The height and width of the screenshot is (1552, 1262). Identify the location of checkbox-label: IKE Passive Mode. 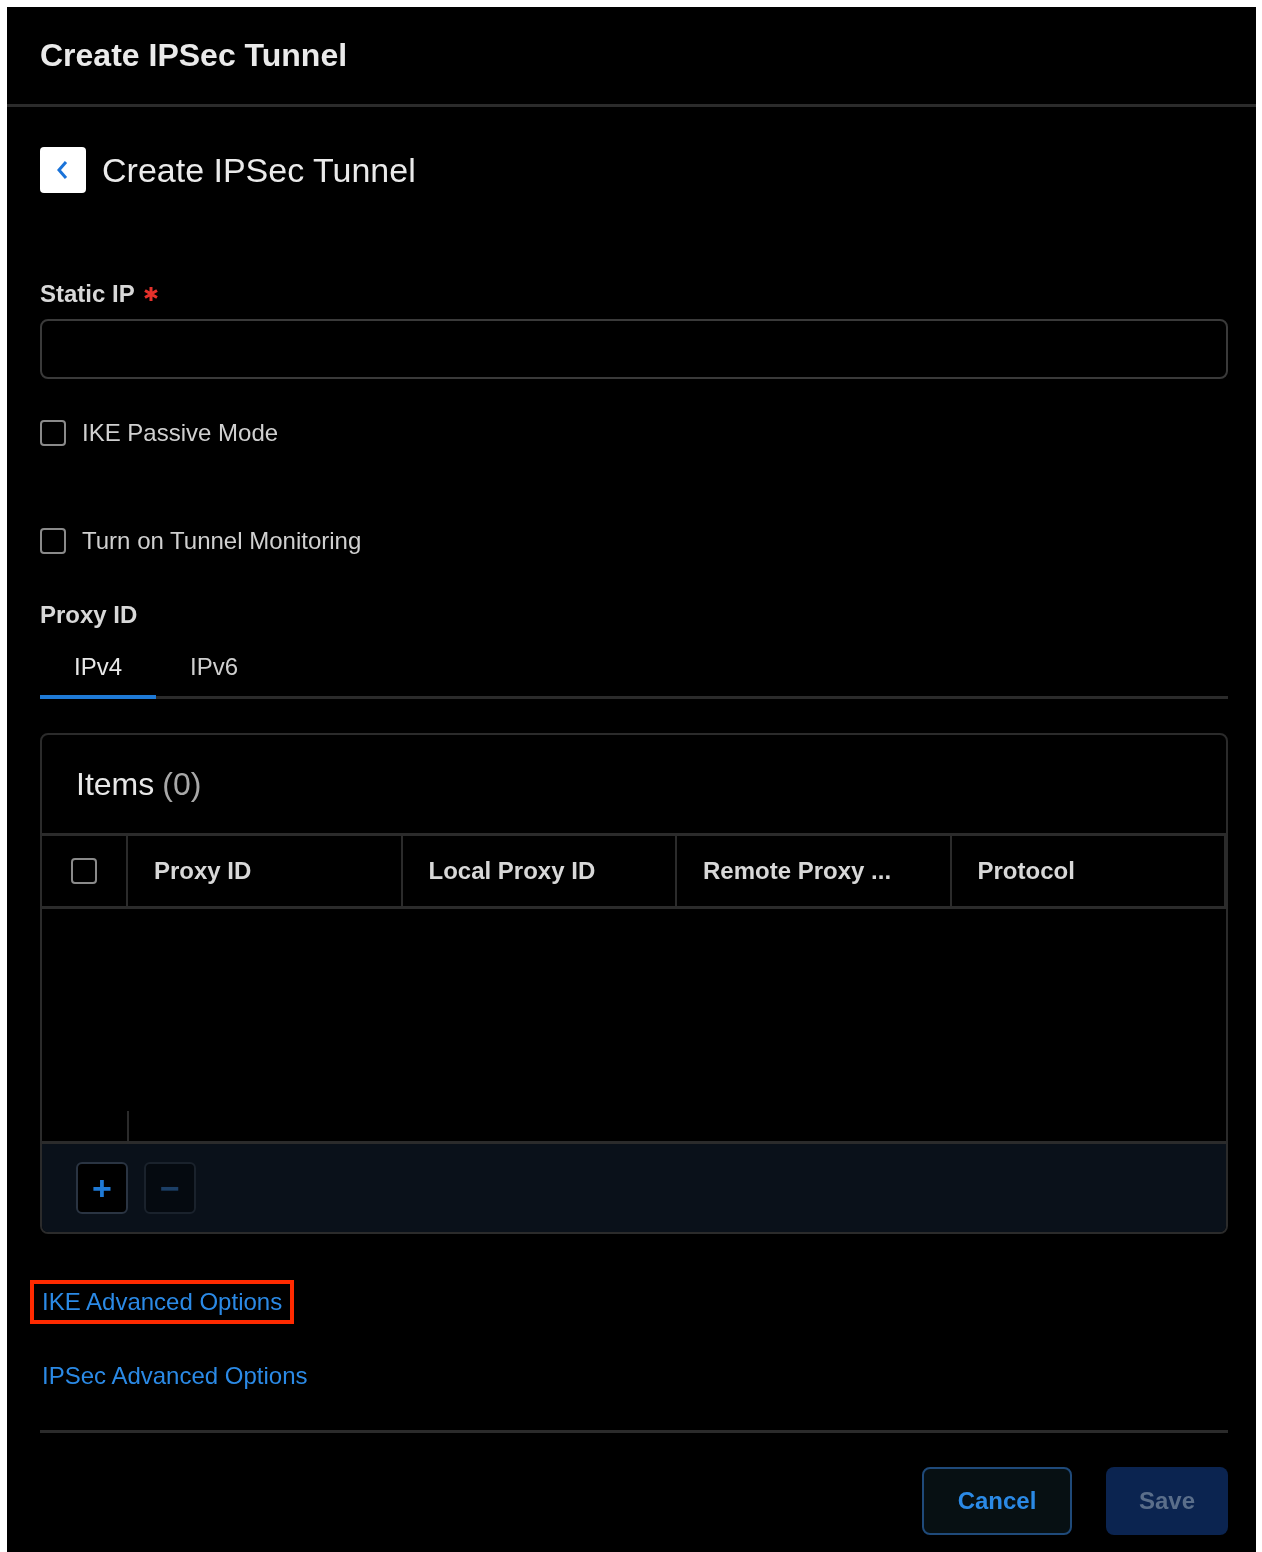
(180, 433).